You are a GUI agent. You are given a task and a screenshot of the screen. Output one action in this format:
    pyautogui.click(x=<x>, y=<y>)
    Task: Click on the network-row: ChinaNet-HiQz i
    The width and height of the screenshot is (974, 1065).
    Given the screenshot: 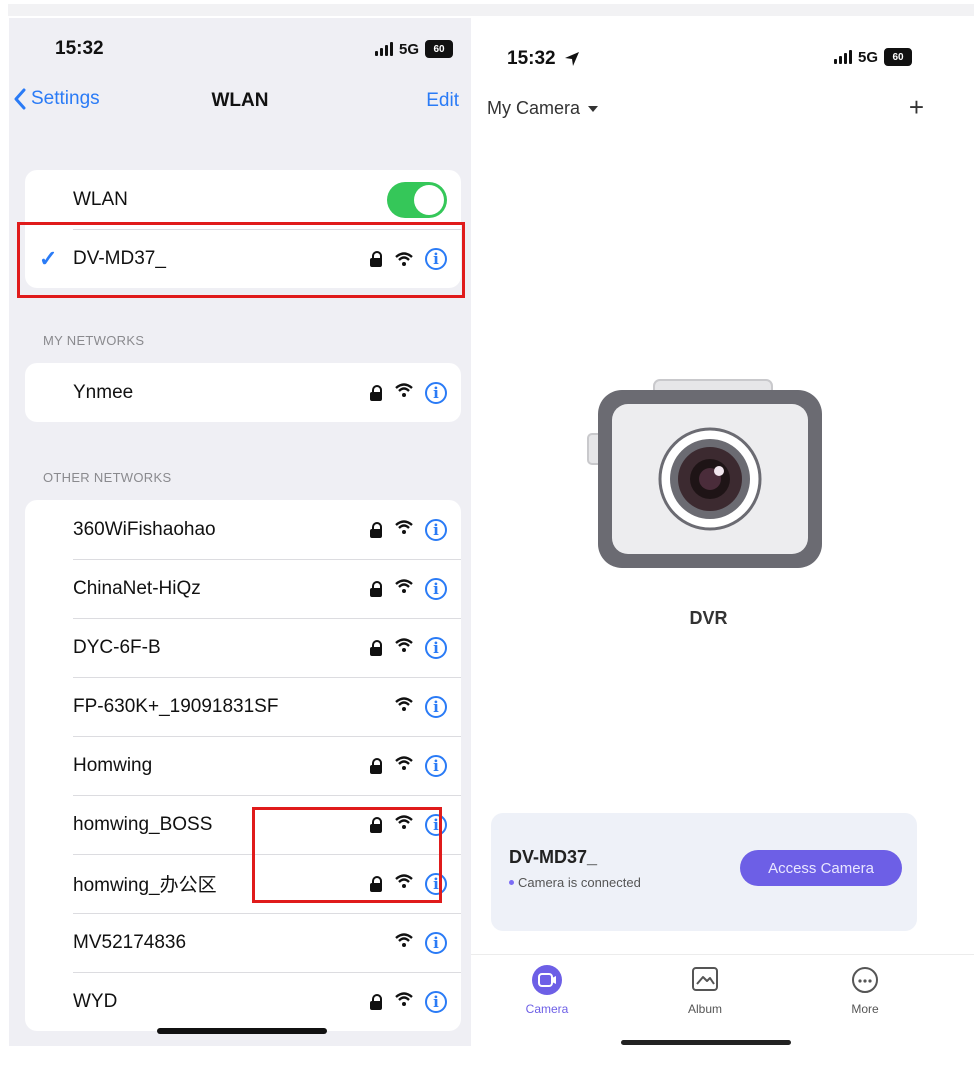 What is the action you would take?
    pyautogui.click(x=243, y=588)
    